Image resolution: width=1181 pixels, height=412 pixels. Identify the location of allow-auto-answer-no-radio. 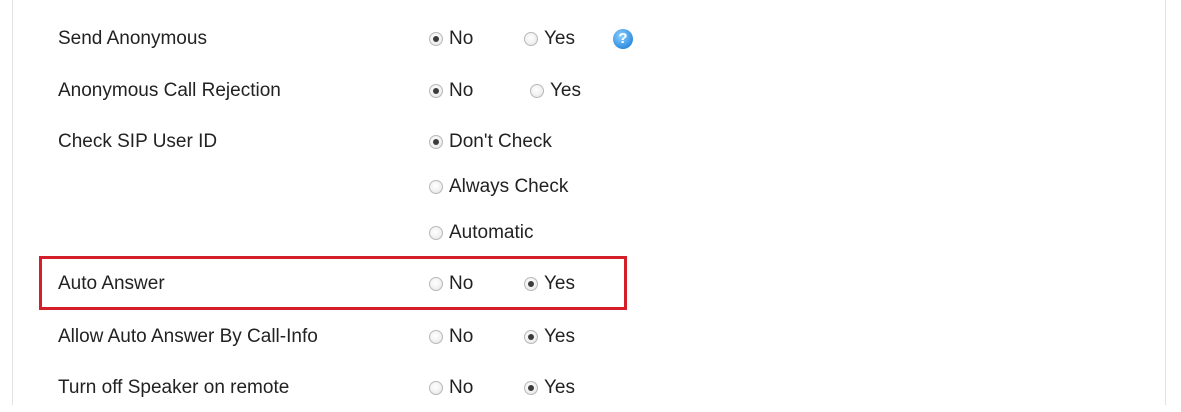
(436, 337).